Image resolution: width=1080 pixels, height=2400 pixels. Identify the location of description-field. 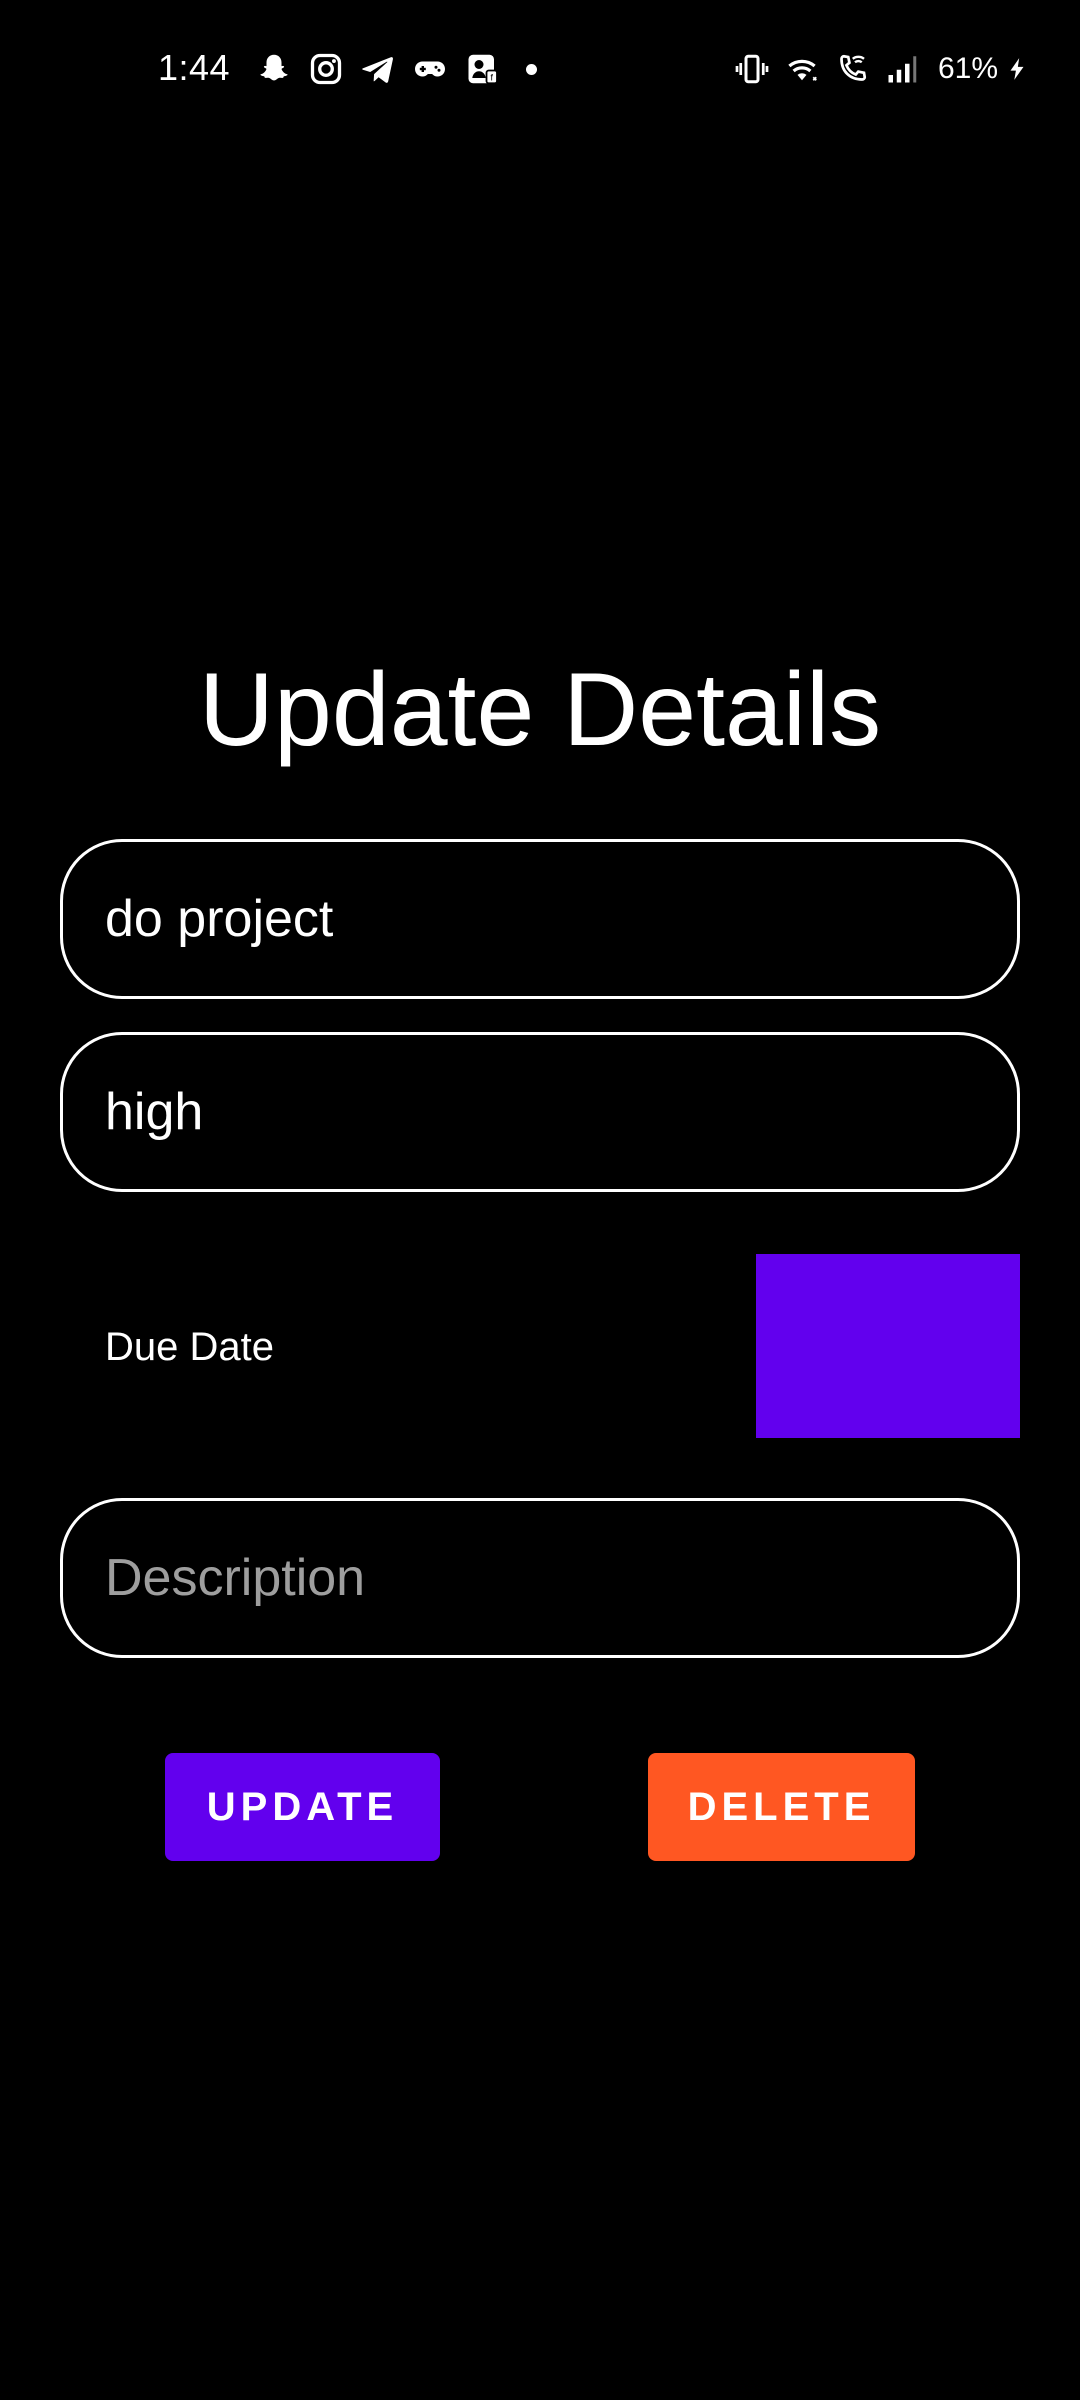
(540, 1578).